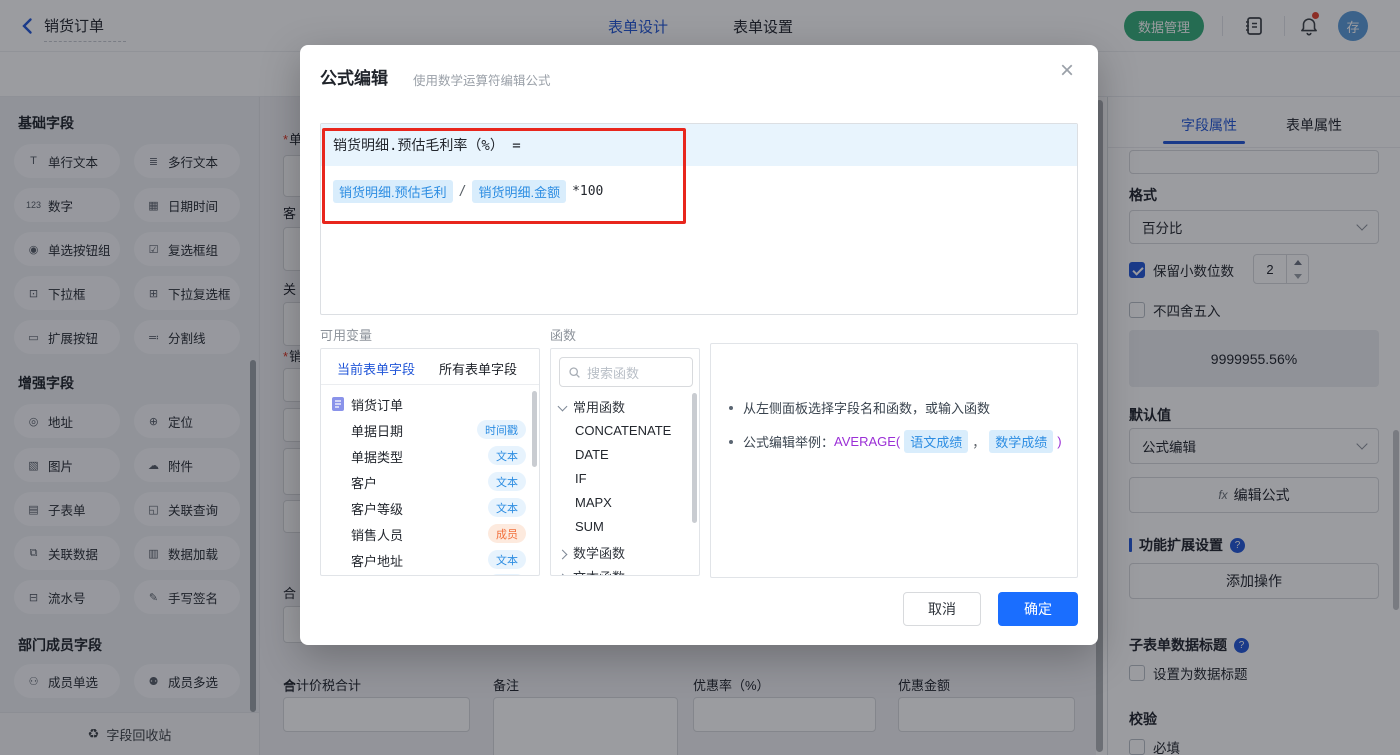 The width and height of the screenshot is (1400, 755). I want to click on tip-example-line: 公式编辑举例： AVERAGE( 语文成绩 ， 数学成绩 ), so click(895, 441).